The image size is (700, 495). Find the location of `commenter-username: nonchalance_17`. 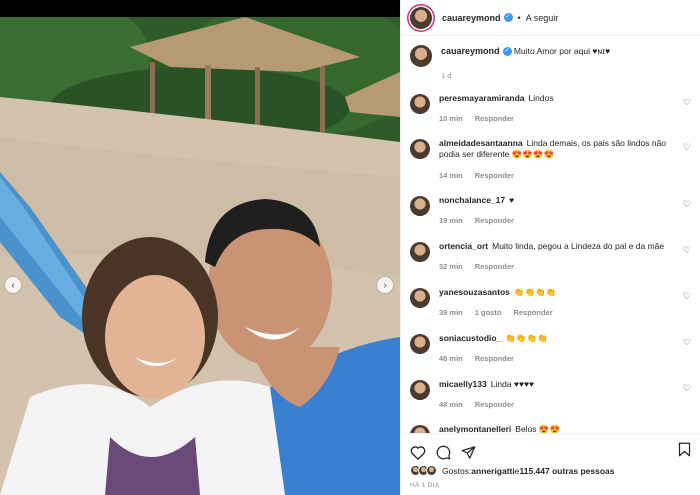

commenter-username: nonchalance_17 is located at coordinates (472, 200).